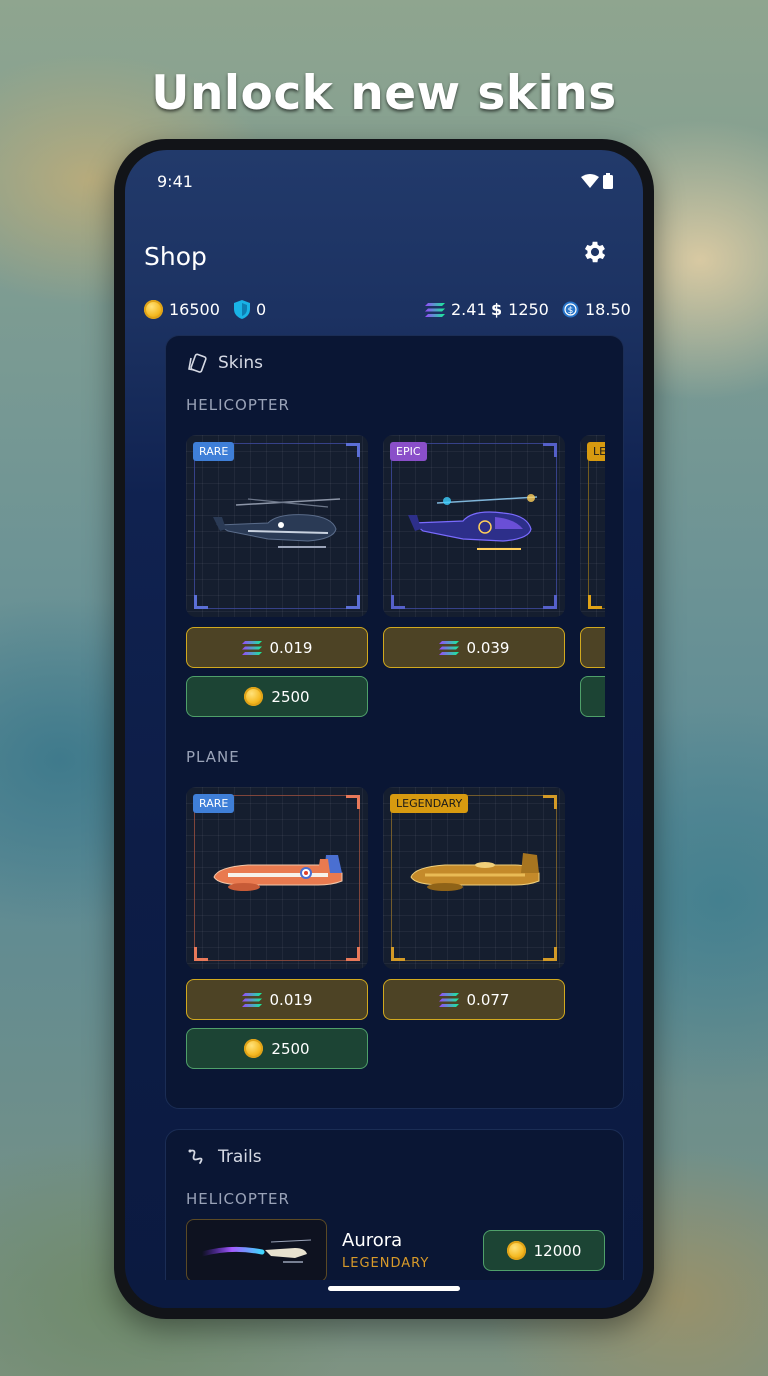  I want to click on buy-sol-button: 0.039, so click(474, 647).